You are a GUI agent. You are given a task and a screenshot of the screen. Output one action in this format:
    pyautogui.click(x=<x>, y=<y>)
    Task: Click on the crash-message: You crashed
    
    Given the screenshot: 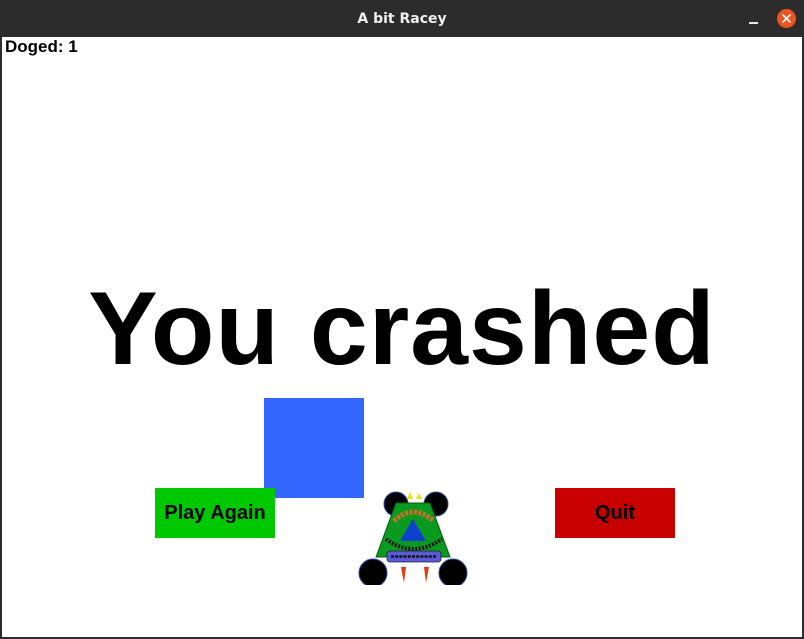 What is the action you would take?
    pyautogui.click(x=402, y=329)
    